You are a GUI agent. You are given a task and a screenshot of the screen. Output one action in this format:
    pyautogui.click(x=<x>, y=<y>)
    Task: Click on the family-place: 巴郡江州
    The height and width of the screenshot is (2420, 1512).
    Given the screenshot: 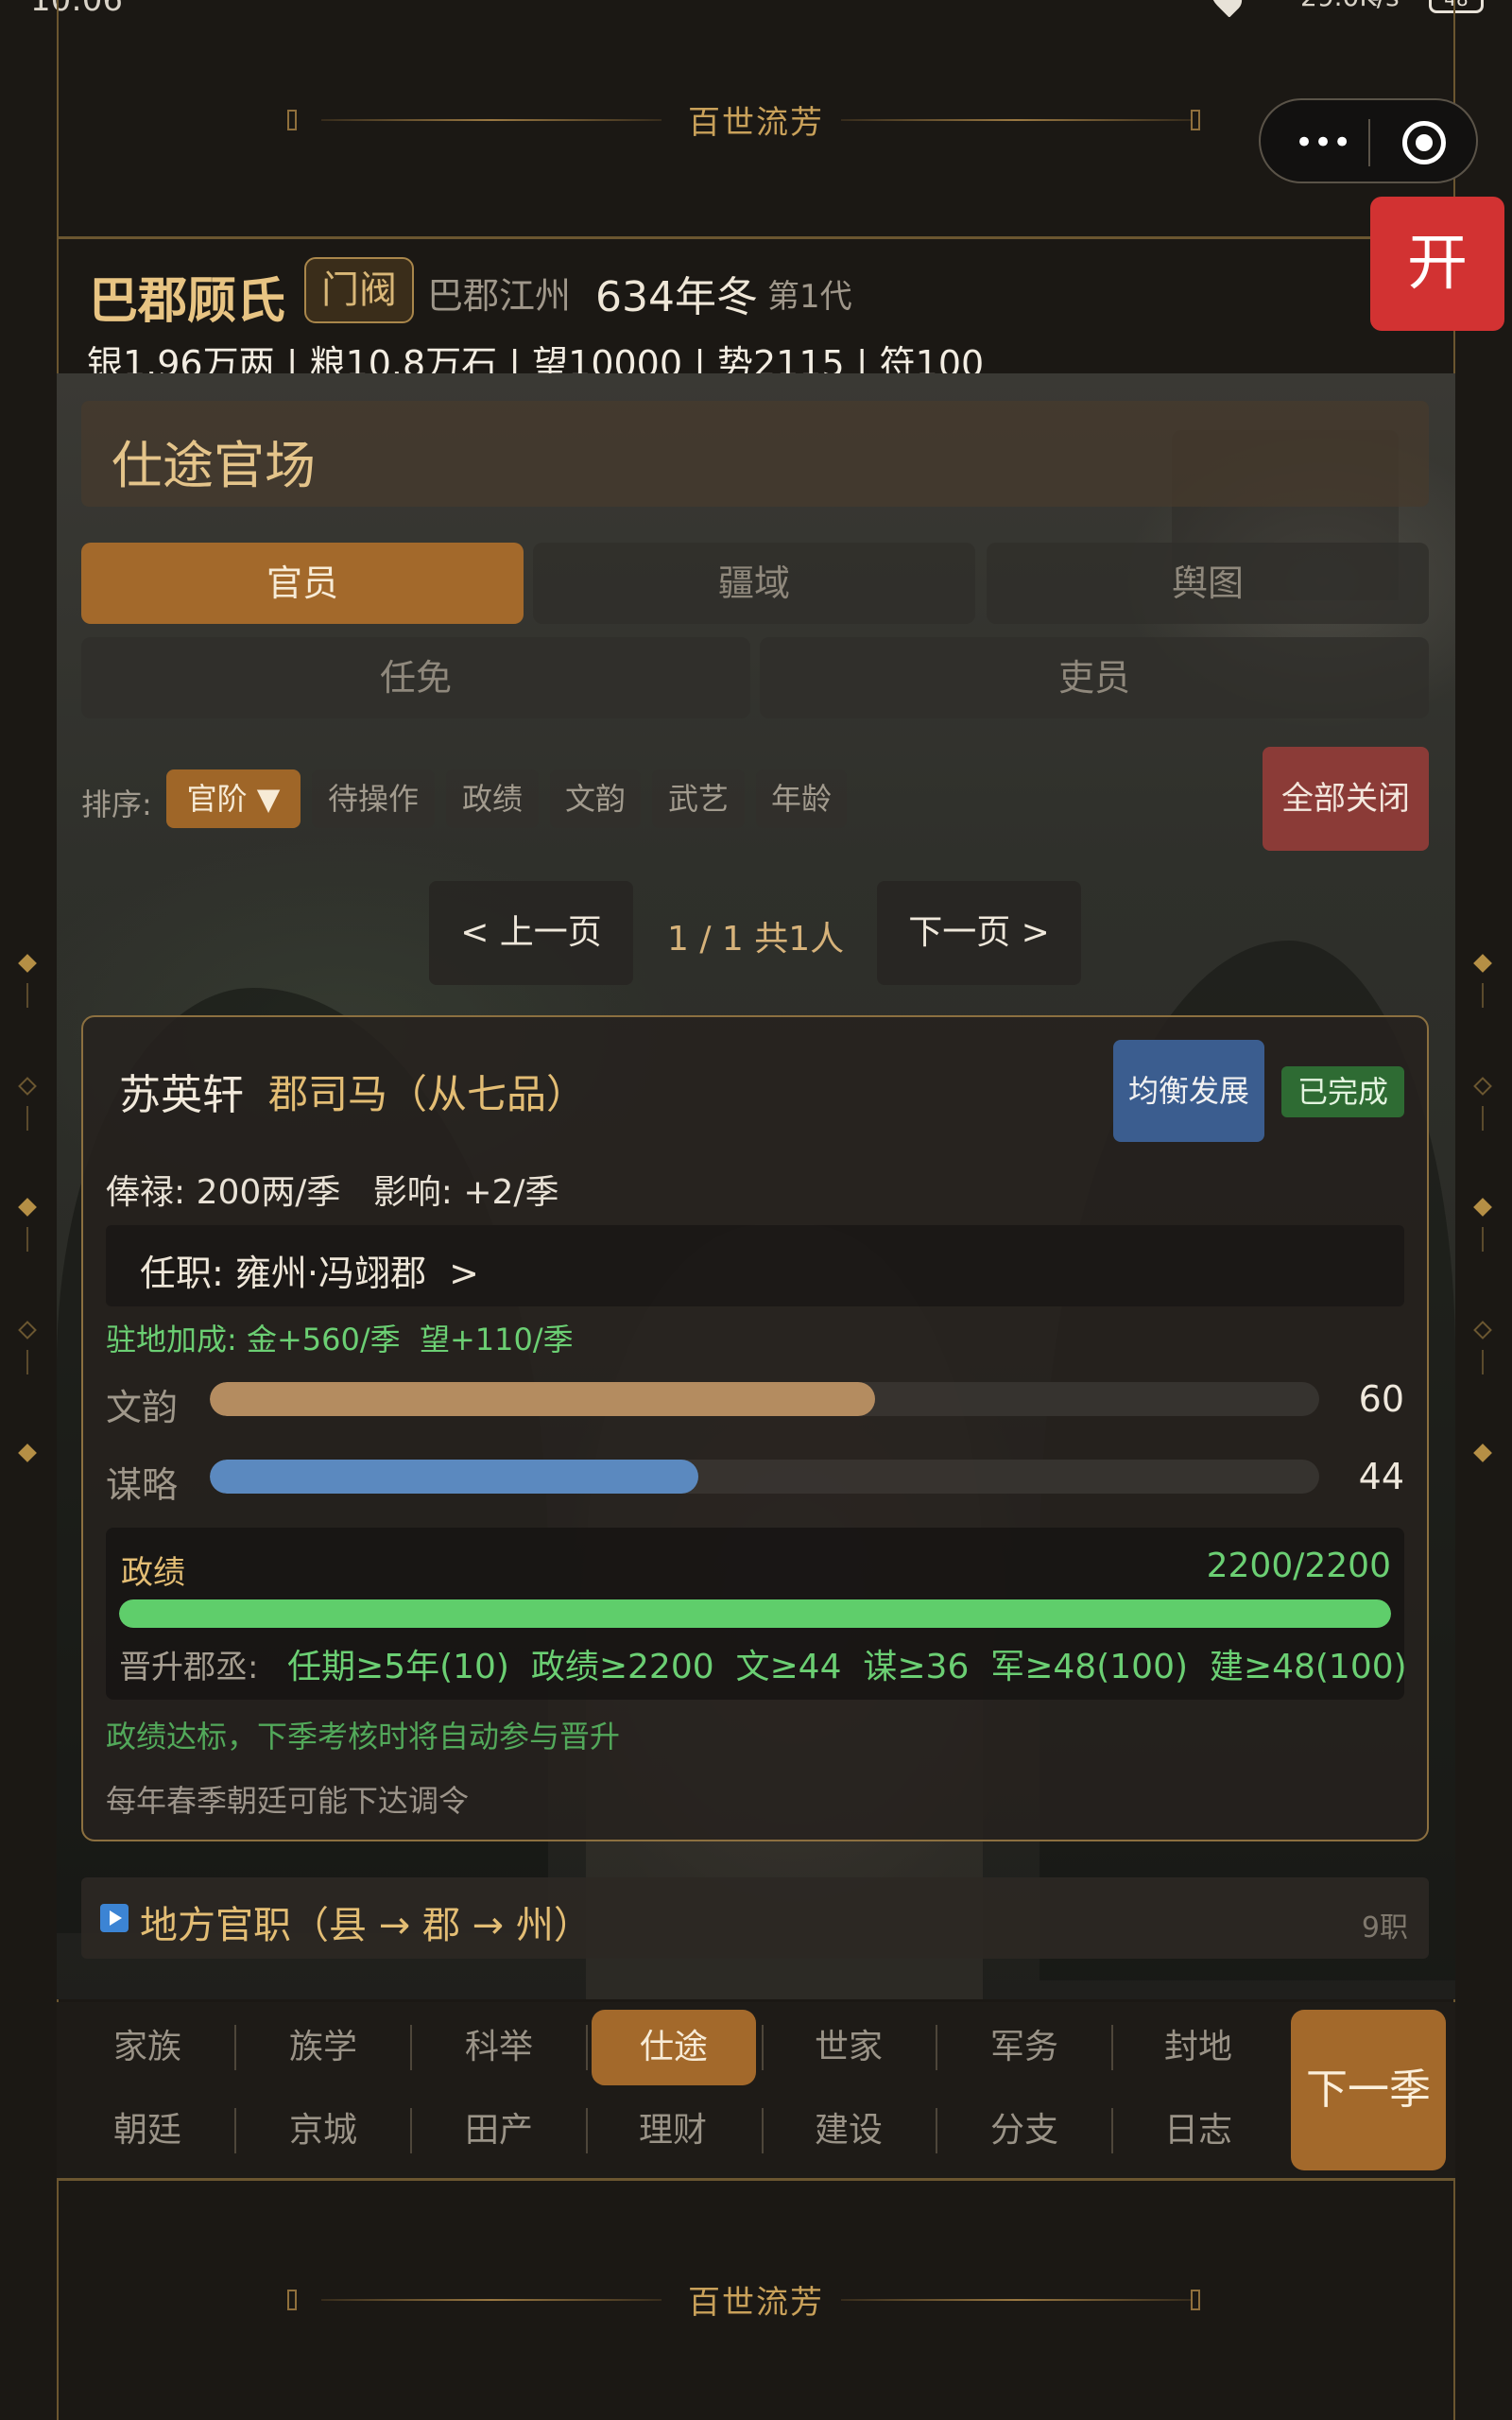 What is the action you would take?
    pyautogui.click(x=499, y=296)
    